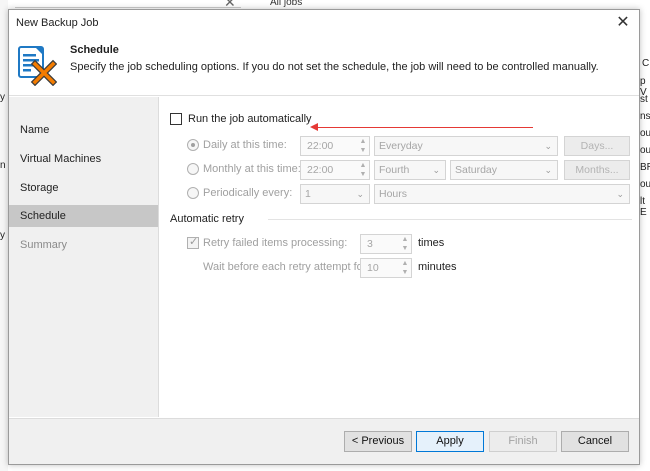  What do you see at coordinates (504, 170) in the screenshot?
I see `monthly-weekday-dropdown: Saturday ⌄` at bounding box center [504, 170].